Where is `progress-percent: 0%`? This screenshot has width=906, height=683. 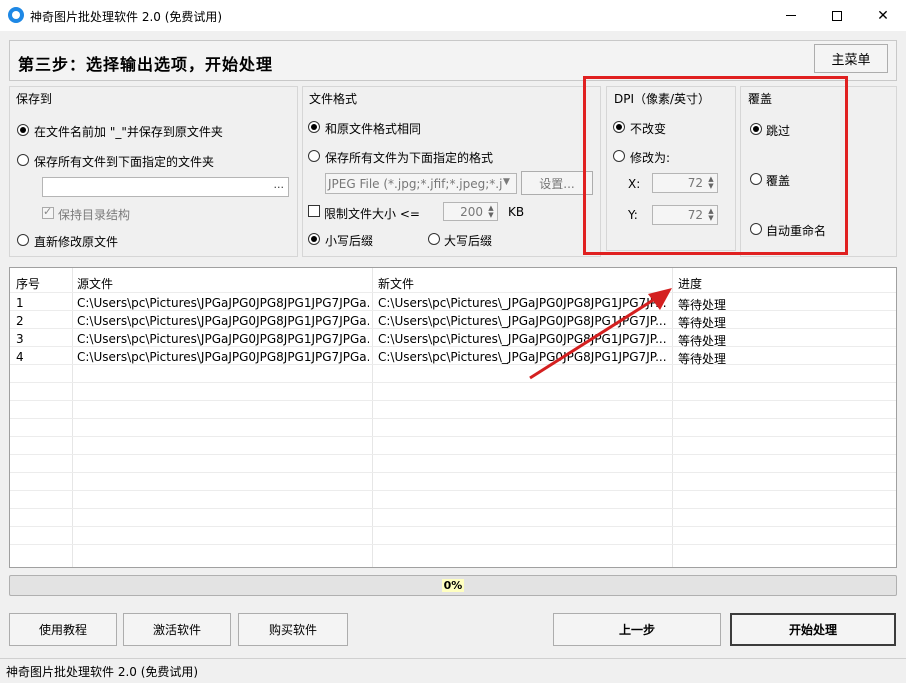
progress-percent: 0% is located at coordinates (453, 585).